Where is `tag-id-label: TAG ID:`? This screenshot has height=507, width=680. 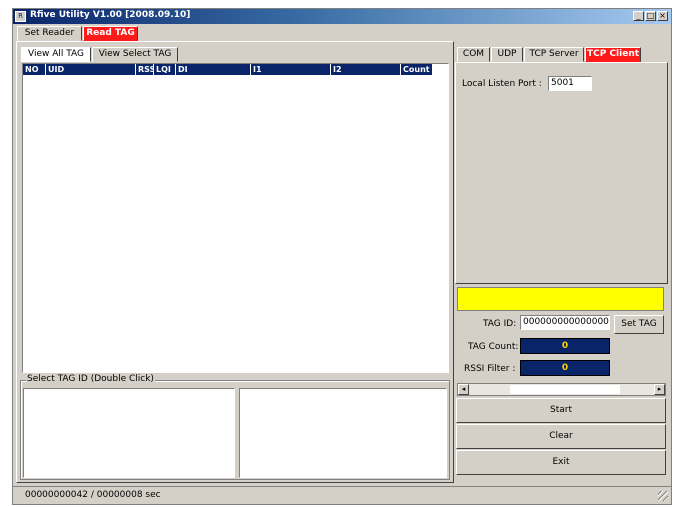
tag-id-label: TAG ID: is located at coordinates (500, 324).